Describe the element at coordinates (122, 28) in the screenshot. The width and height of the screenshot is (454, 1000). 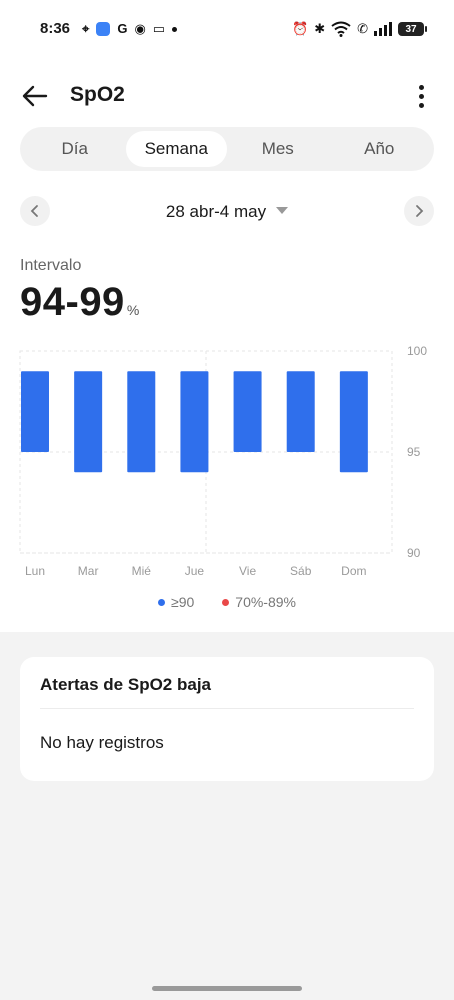
I see `g-app-icon: G` at that location.